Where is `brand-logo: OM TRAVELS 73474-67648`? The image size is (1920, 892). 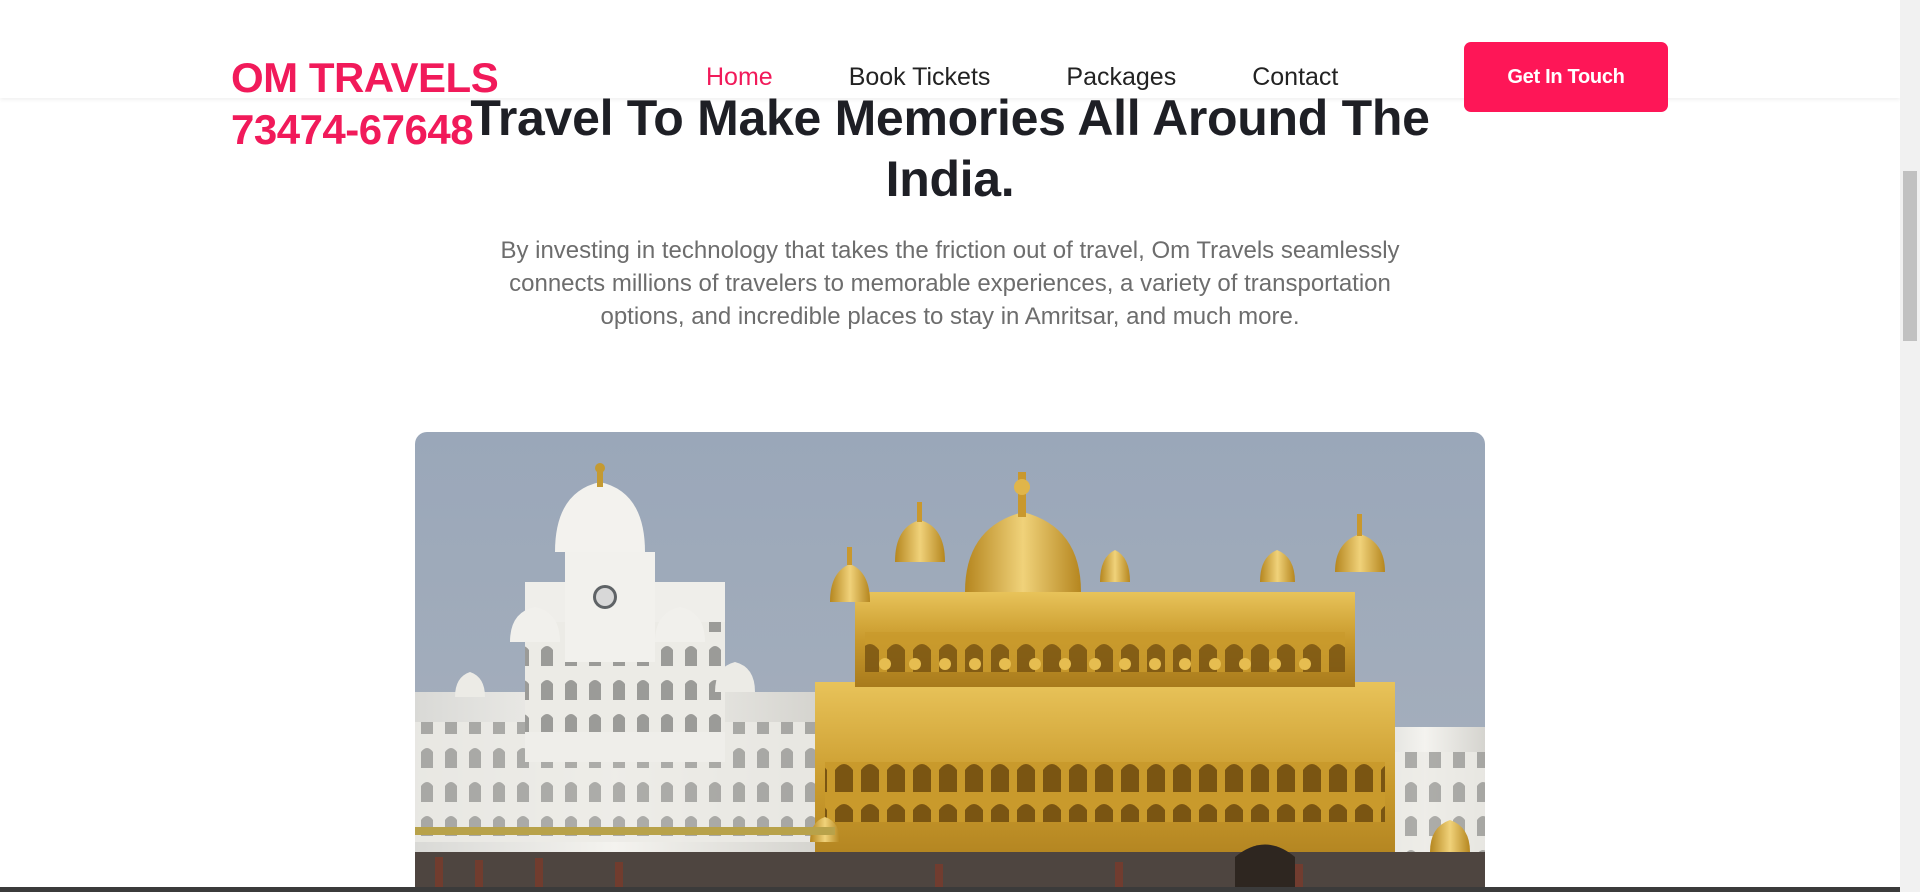
brand-logo: OM TRAVELS 73474-67648 is located at coordinates (365, 104).